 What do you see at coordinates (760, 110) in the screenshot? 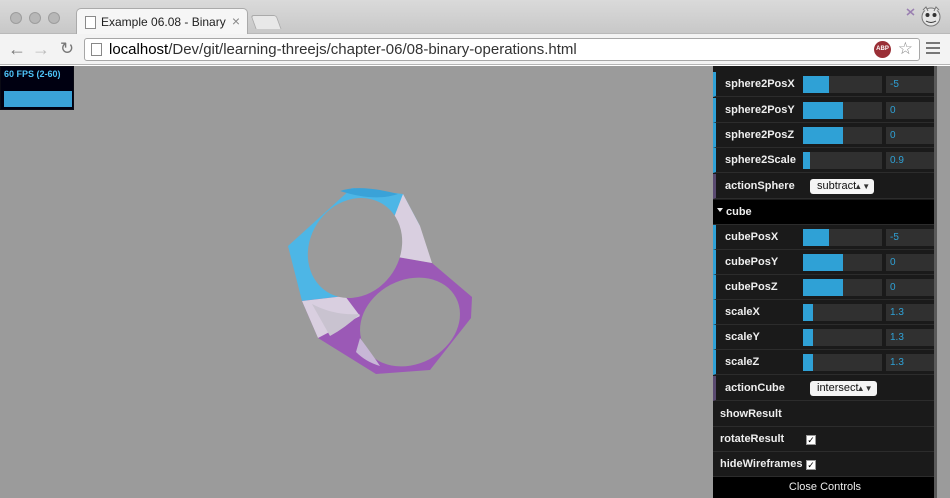
I see `control-label: sphere2PosY` at bounding box center [760, 110].